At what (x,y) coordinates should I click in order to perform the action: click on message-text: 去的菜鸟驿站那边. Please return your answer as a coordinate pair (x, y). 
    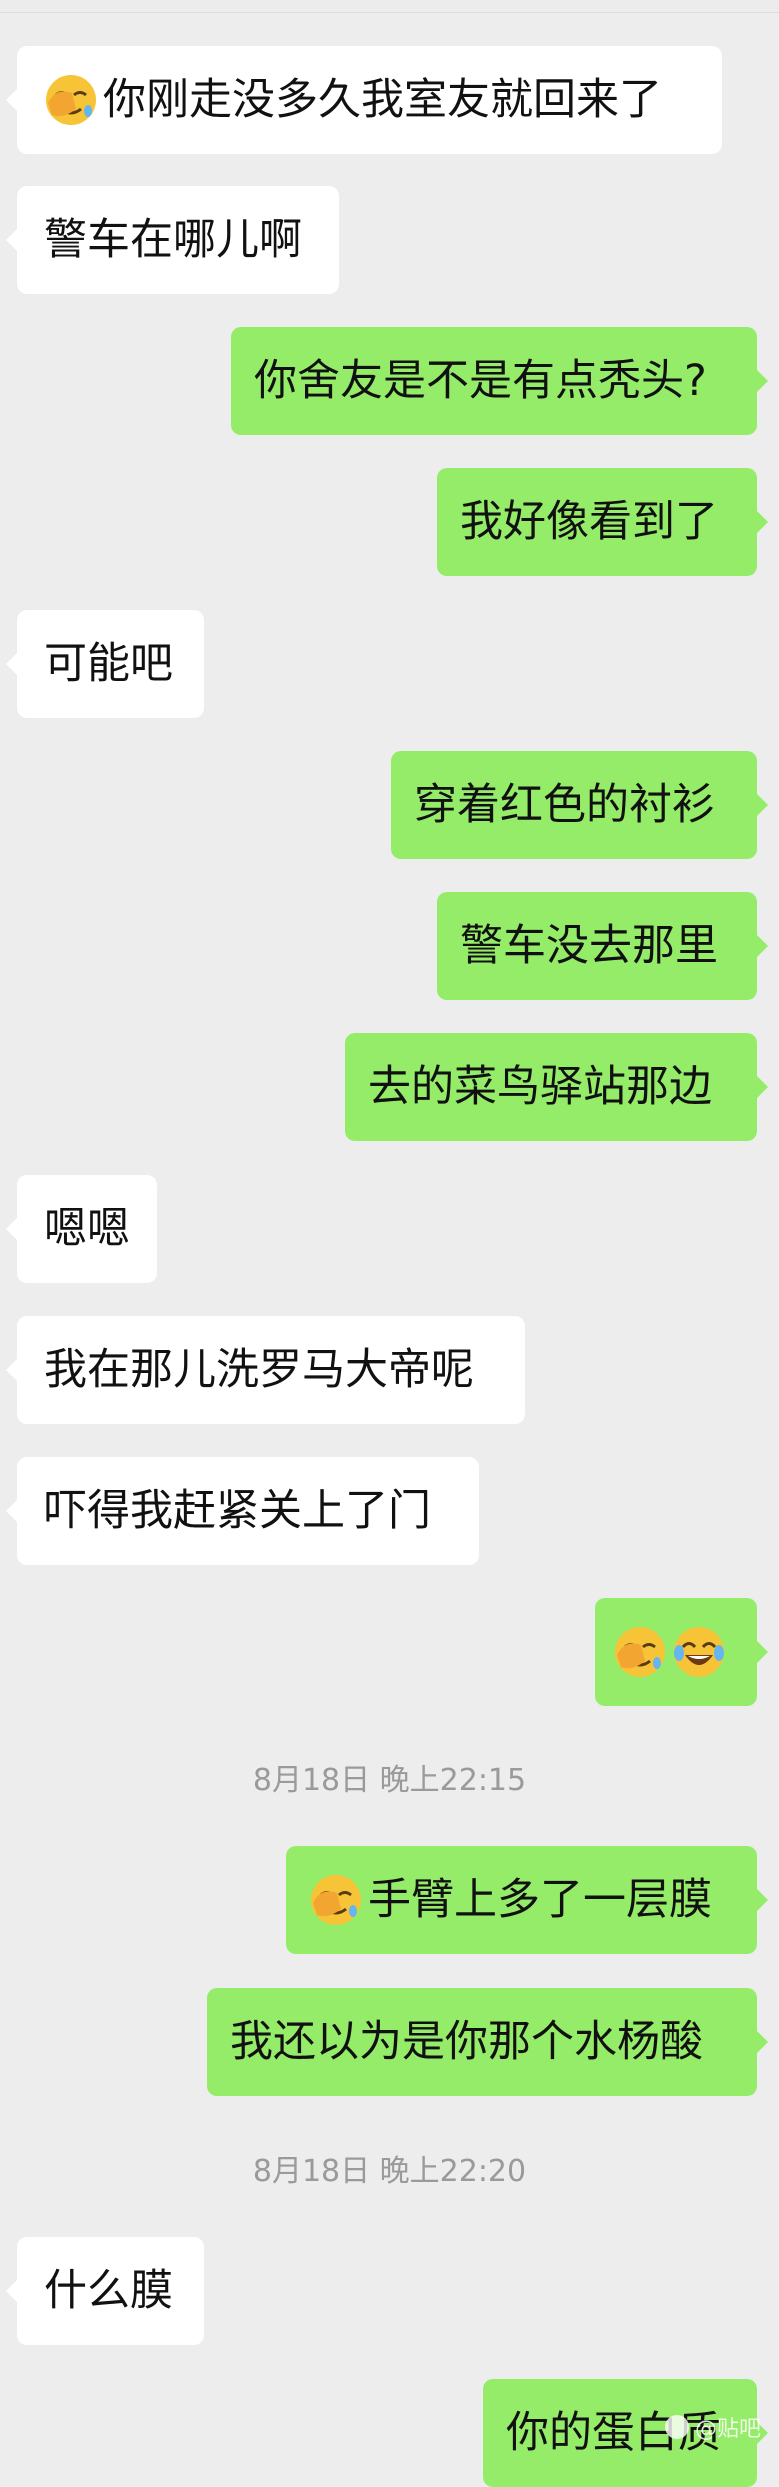
    Looking at the image, I should click on (540, 1087).